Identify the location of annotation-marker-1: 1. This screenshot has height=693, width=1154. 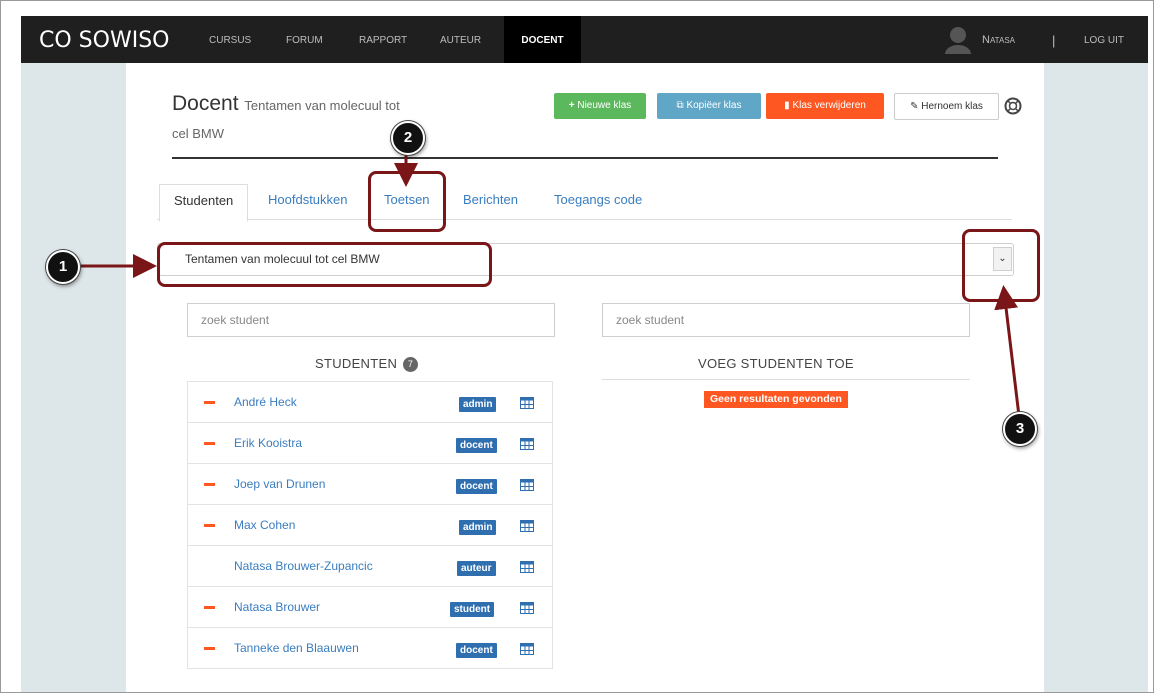
(63, 267).